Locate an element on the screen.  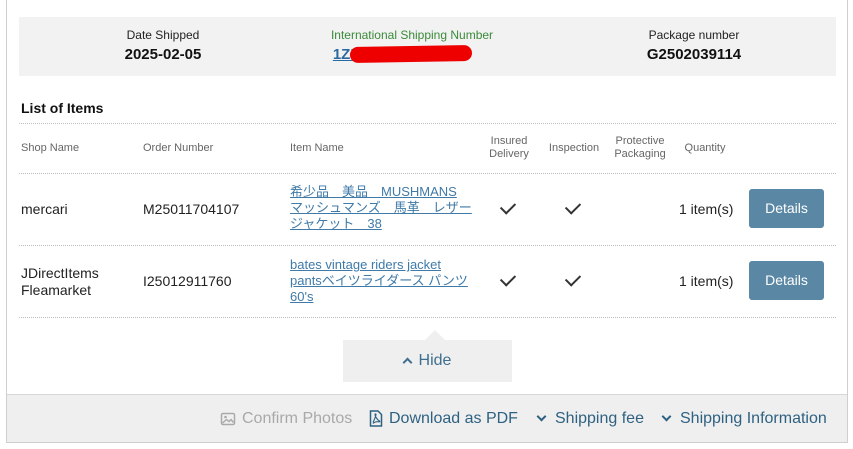
shop-name-line2: Fleamarket is located at coordinates (56, 290).